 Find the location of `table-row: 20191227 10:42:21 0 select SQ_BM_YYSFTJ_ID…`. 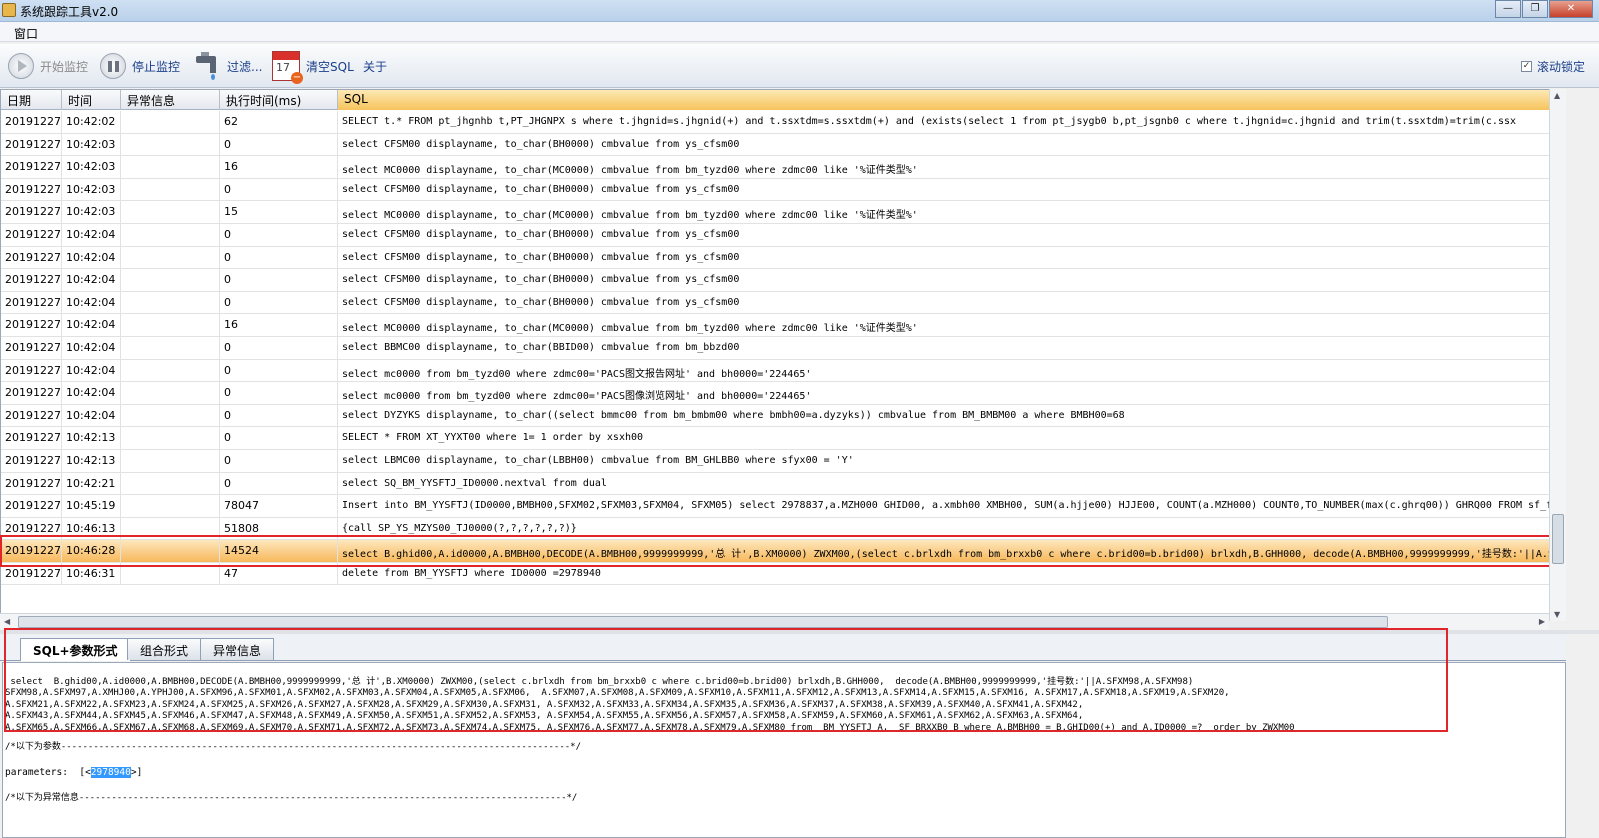

table-row: 20191227 10:42:21 0 select SQ_BM_YYSFTJ_ID… is located at coordinates (783, 484).